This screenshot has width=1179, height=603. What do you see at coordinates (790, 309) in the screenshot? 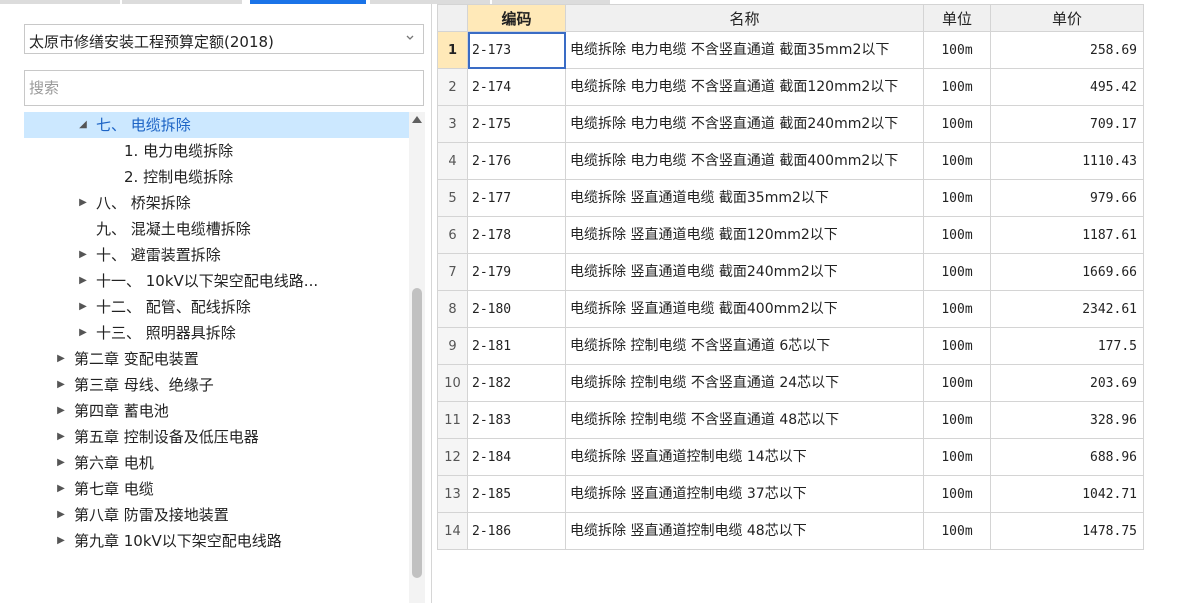
I see `table-row: 8 2-180 电缆拆除 竖直通道电缆 截面400mm2以下 100m 2342.61` at bounding box center [790, 309].